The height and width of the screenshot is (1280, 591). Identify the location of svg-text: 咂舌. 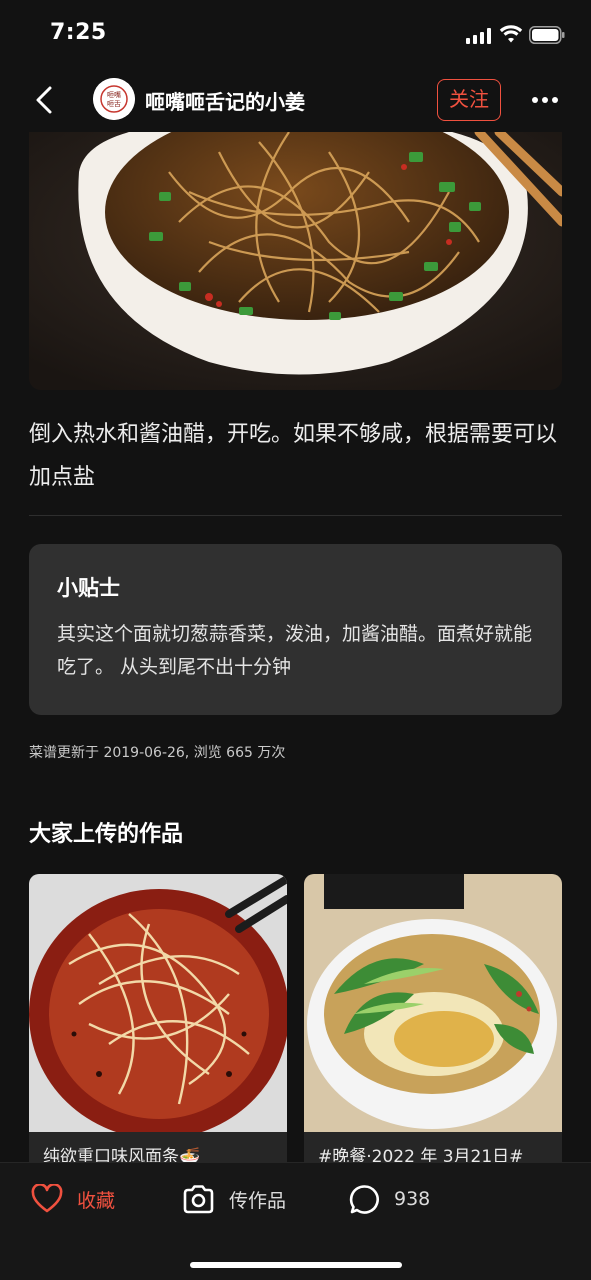
(114, 103).